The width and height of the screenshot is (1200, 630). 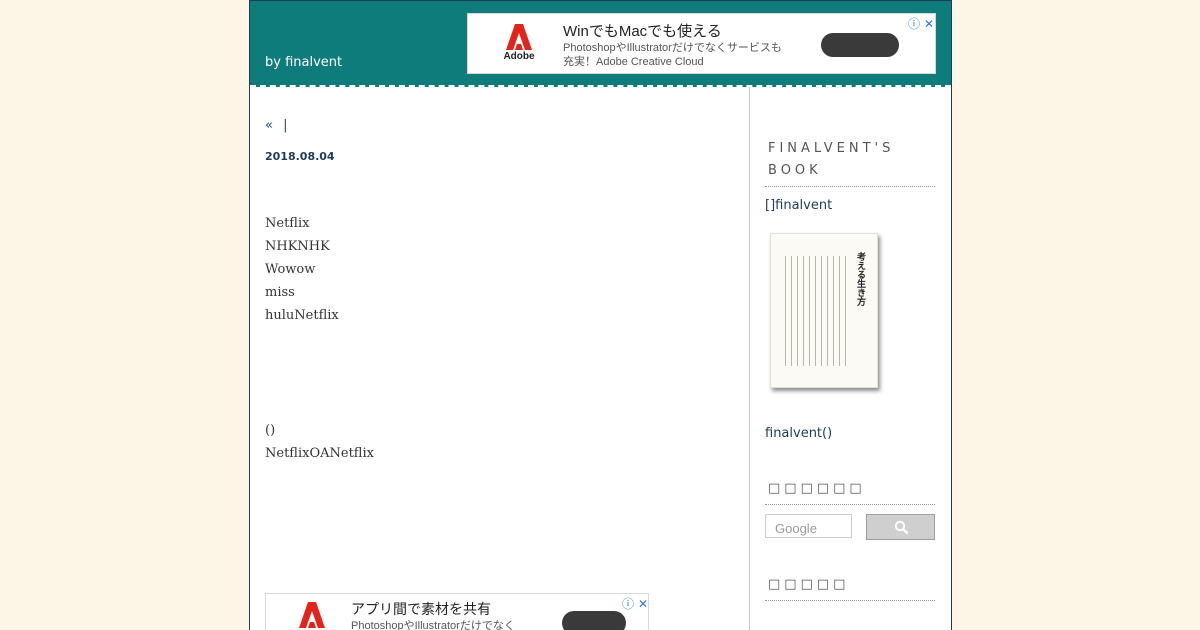 What do you see at coordinates (642, 30) in the screenshot?
I see `ad-title: WinでもMacでも使える` at bounding box center [642, 30].